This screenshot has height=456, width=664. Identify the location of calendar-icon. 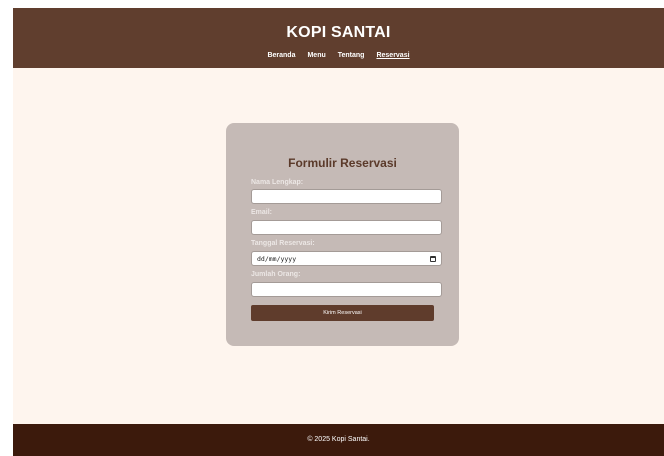
(433, 258).